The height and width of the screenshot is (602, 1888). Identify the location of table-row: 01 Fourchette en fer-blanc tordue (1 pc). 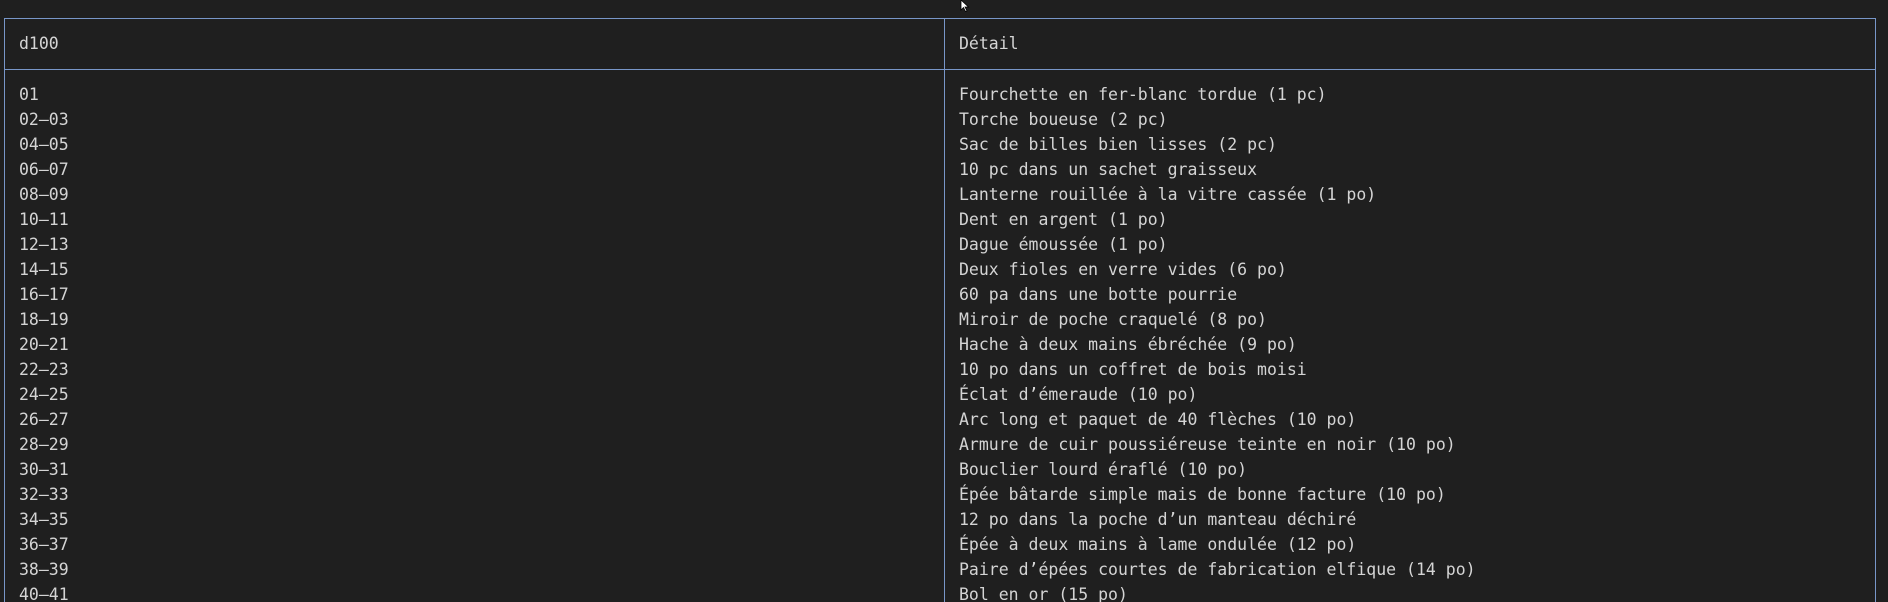
(940, 94).